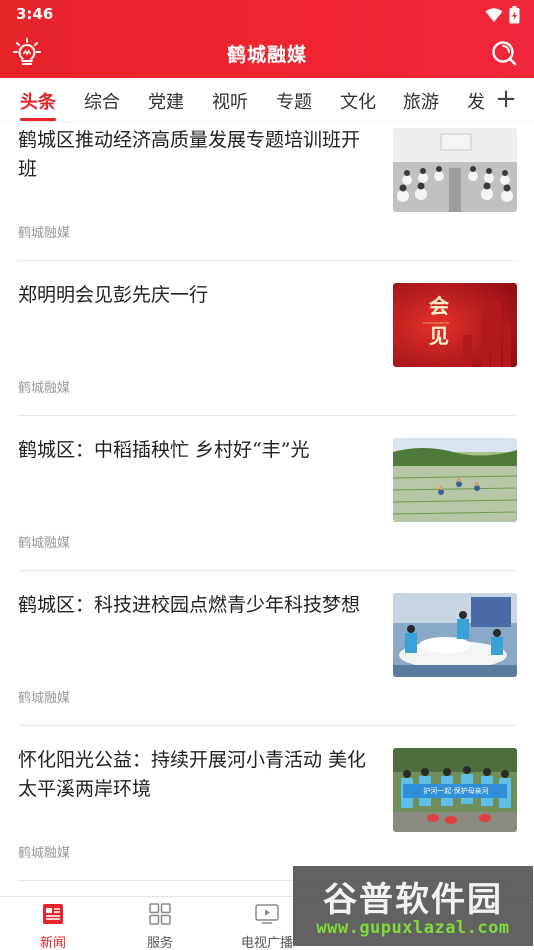 The image size is (534, 950). I want to click on thumb-banner-text: 护河一起·保护母亲河, so click(456, 791).